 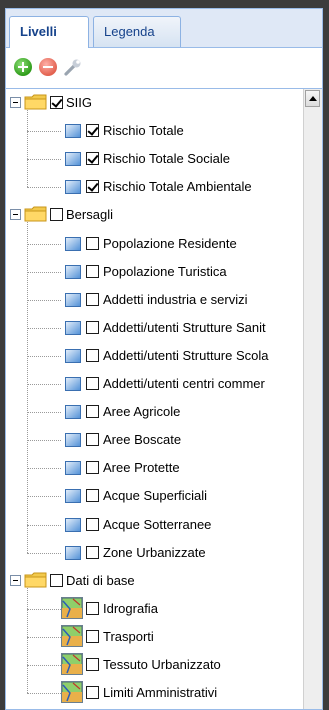 I want to click on layer-label: Addetti/utenti centri commer, so click(x=184, y=383).